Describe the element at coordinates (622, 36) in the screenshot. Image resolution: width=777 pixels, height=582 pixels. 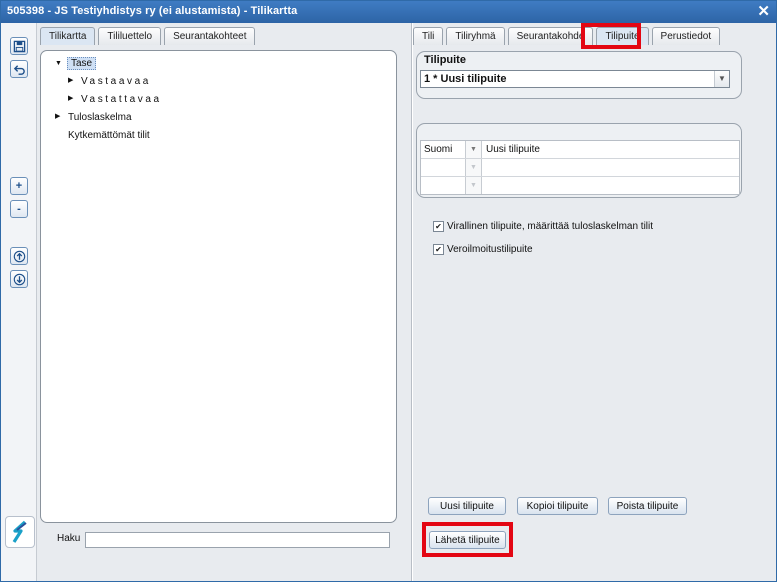
I see `tab-tilipuite: Tilipuite` at that location.